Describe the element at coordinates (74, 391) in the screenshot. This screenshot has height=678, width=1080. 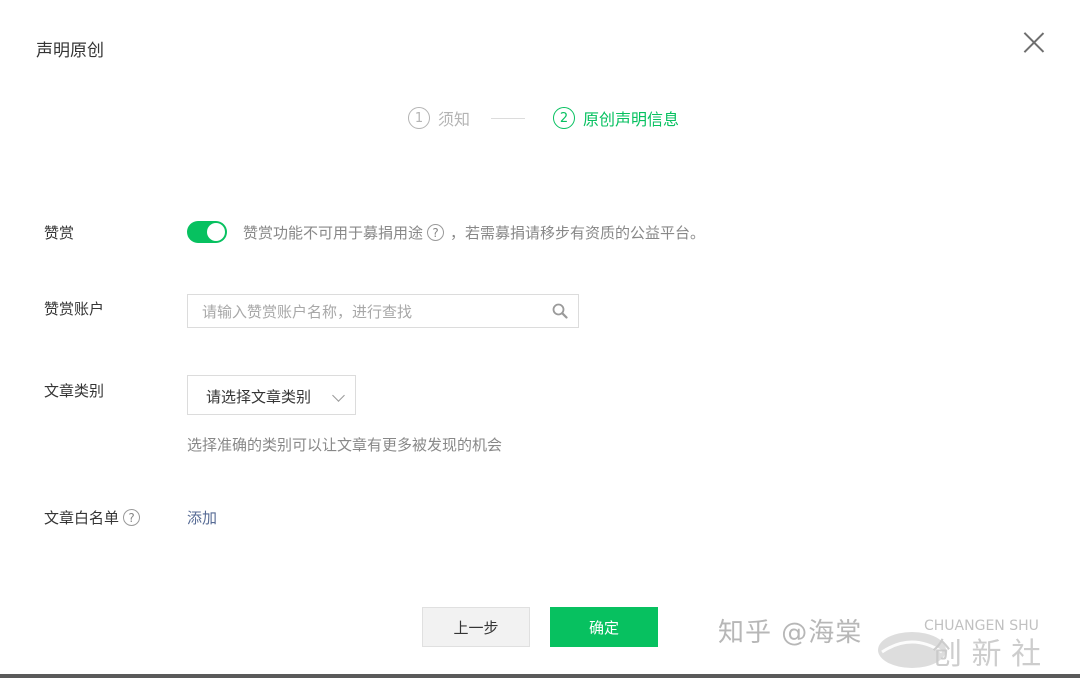
I see `category-label: 文章类别` at that location.